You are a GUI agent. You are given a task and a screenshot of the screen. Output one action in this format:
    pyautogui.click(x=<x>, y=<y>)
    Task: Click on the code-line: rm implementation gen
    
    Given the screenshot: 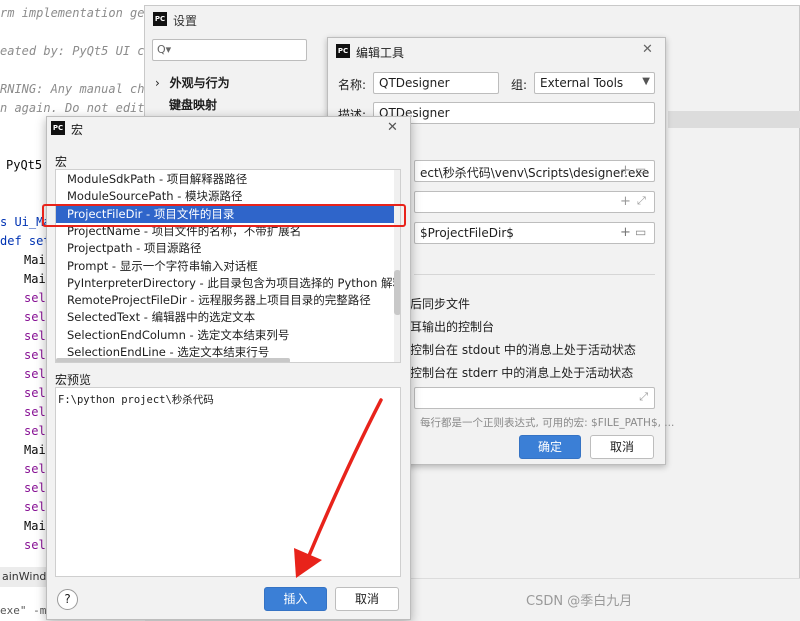 What is the action you would take?
    pyautogui.click(x=76, y=13)
    